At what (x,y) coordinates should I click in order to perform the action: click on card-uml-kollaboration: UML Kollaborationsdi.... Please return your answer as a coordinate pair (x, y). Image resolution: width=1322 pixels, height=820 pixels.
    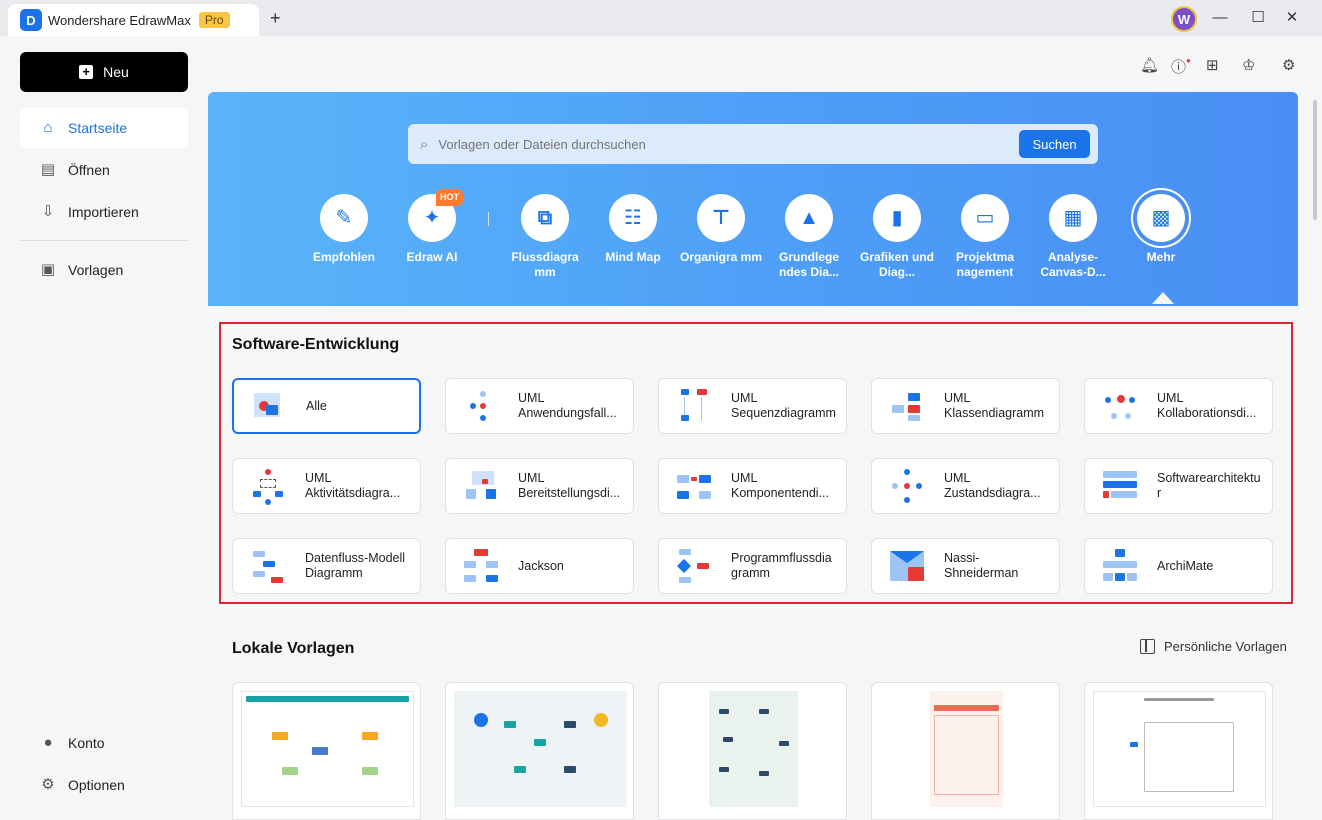
    Looking at the image, I should click on (1178, 406).